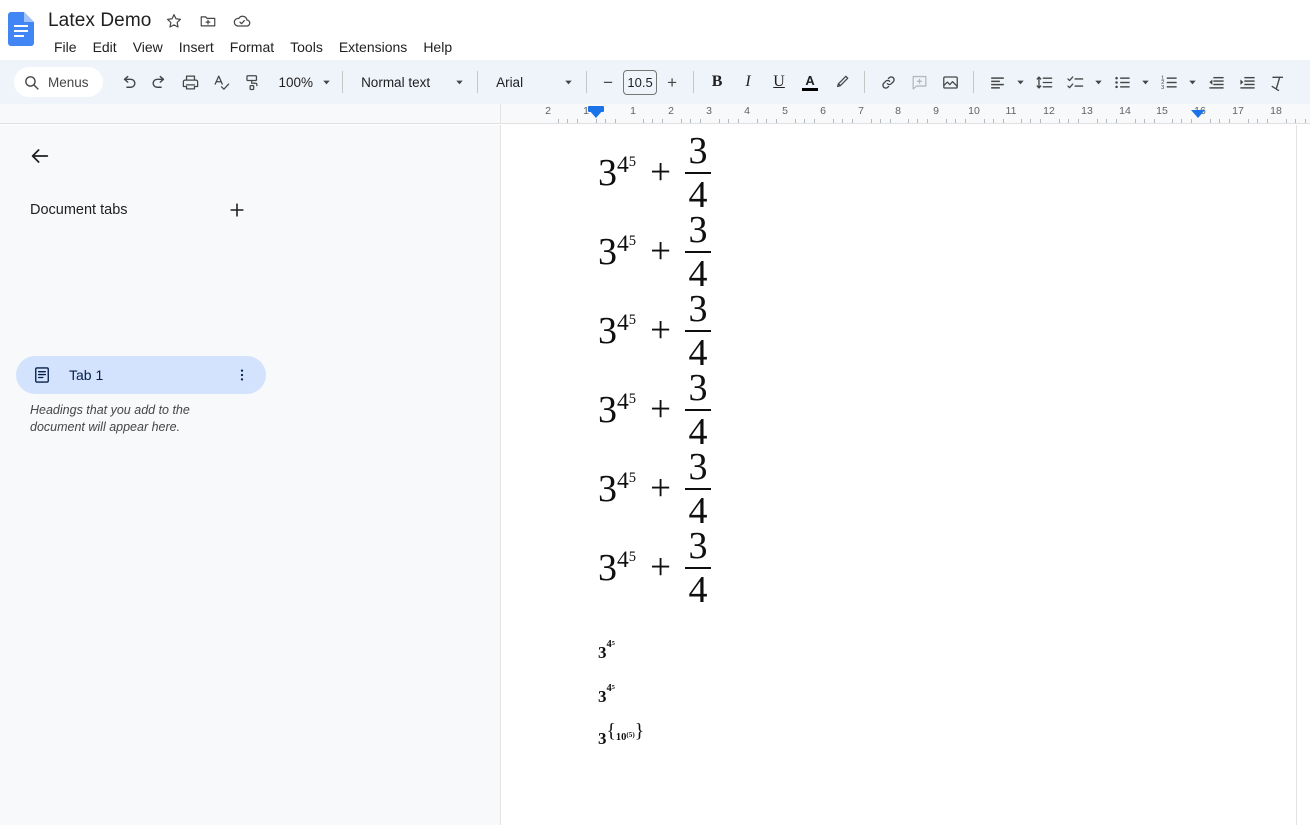 The width and height of the screenshot is (1310, 825). Describe the element at coordinates (222, 82) in the screenshot. I see `spellcheck-button` at that location.